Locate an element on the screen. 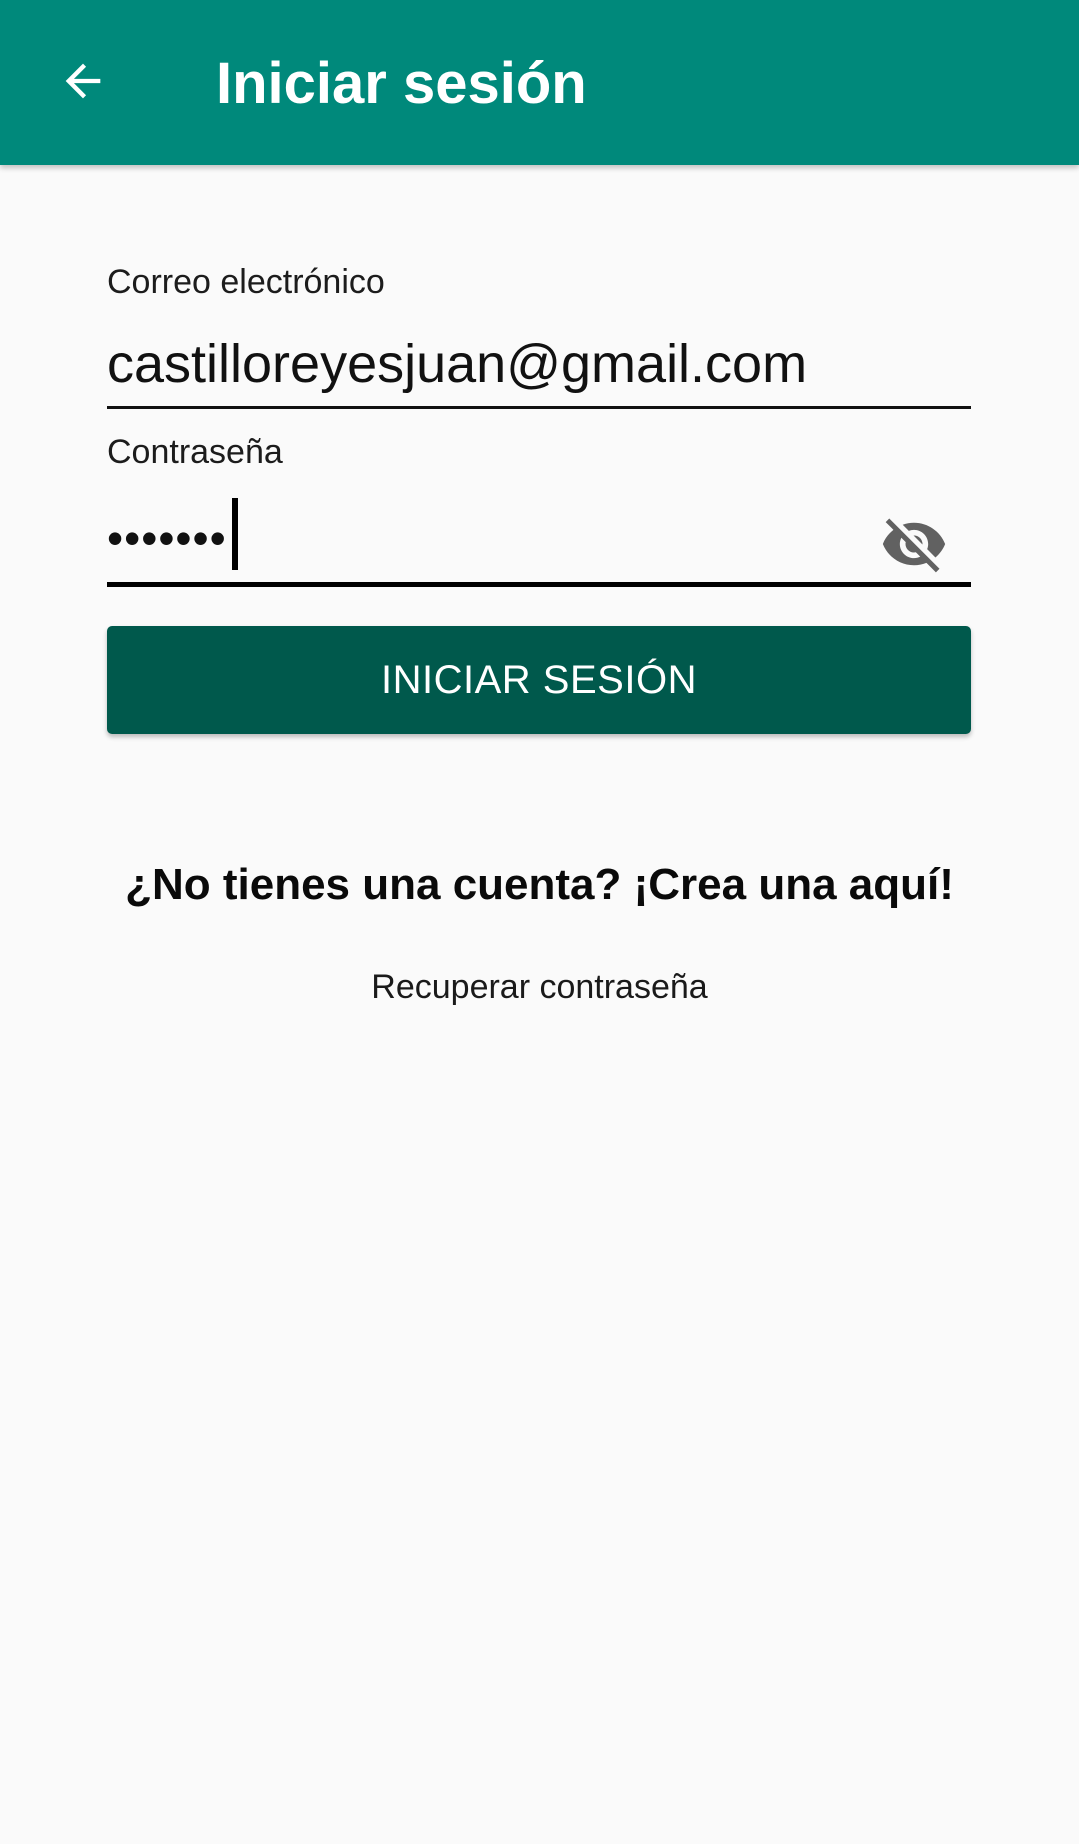 The height and width of the screenshot is (1844, 1079). visibility-off-icon is located at coordinates (914, 545).